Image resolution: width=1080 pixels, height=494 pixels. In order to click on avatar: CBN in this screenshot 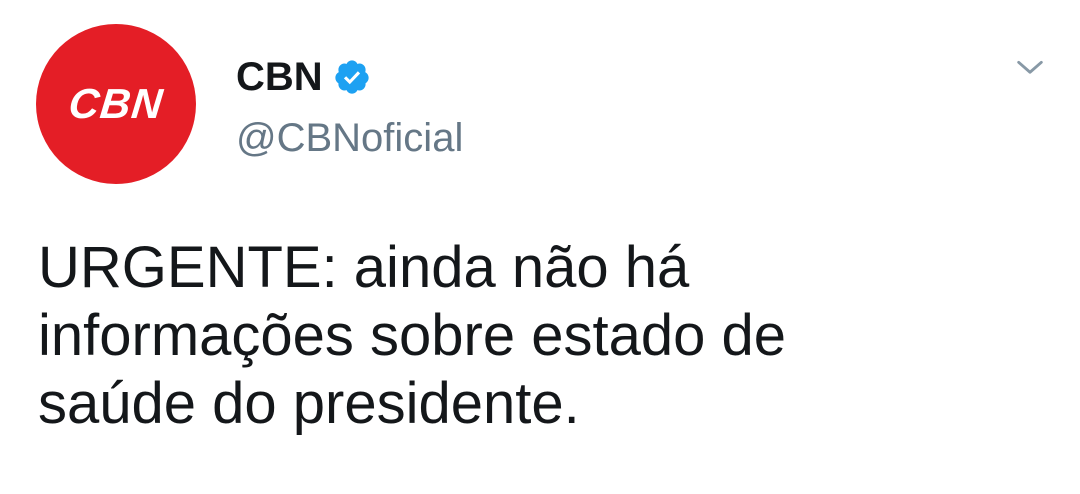, I will do `click(116, 104)`.